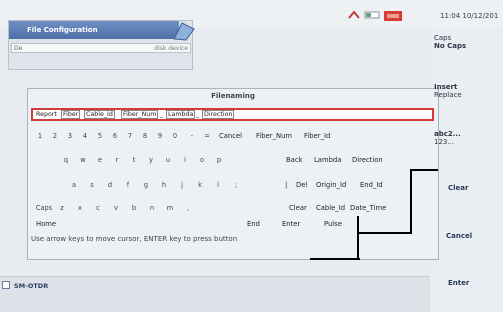  I want to click on end-id-key: End_Id, so click(371, 185).